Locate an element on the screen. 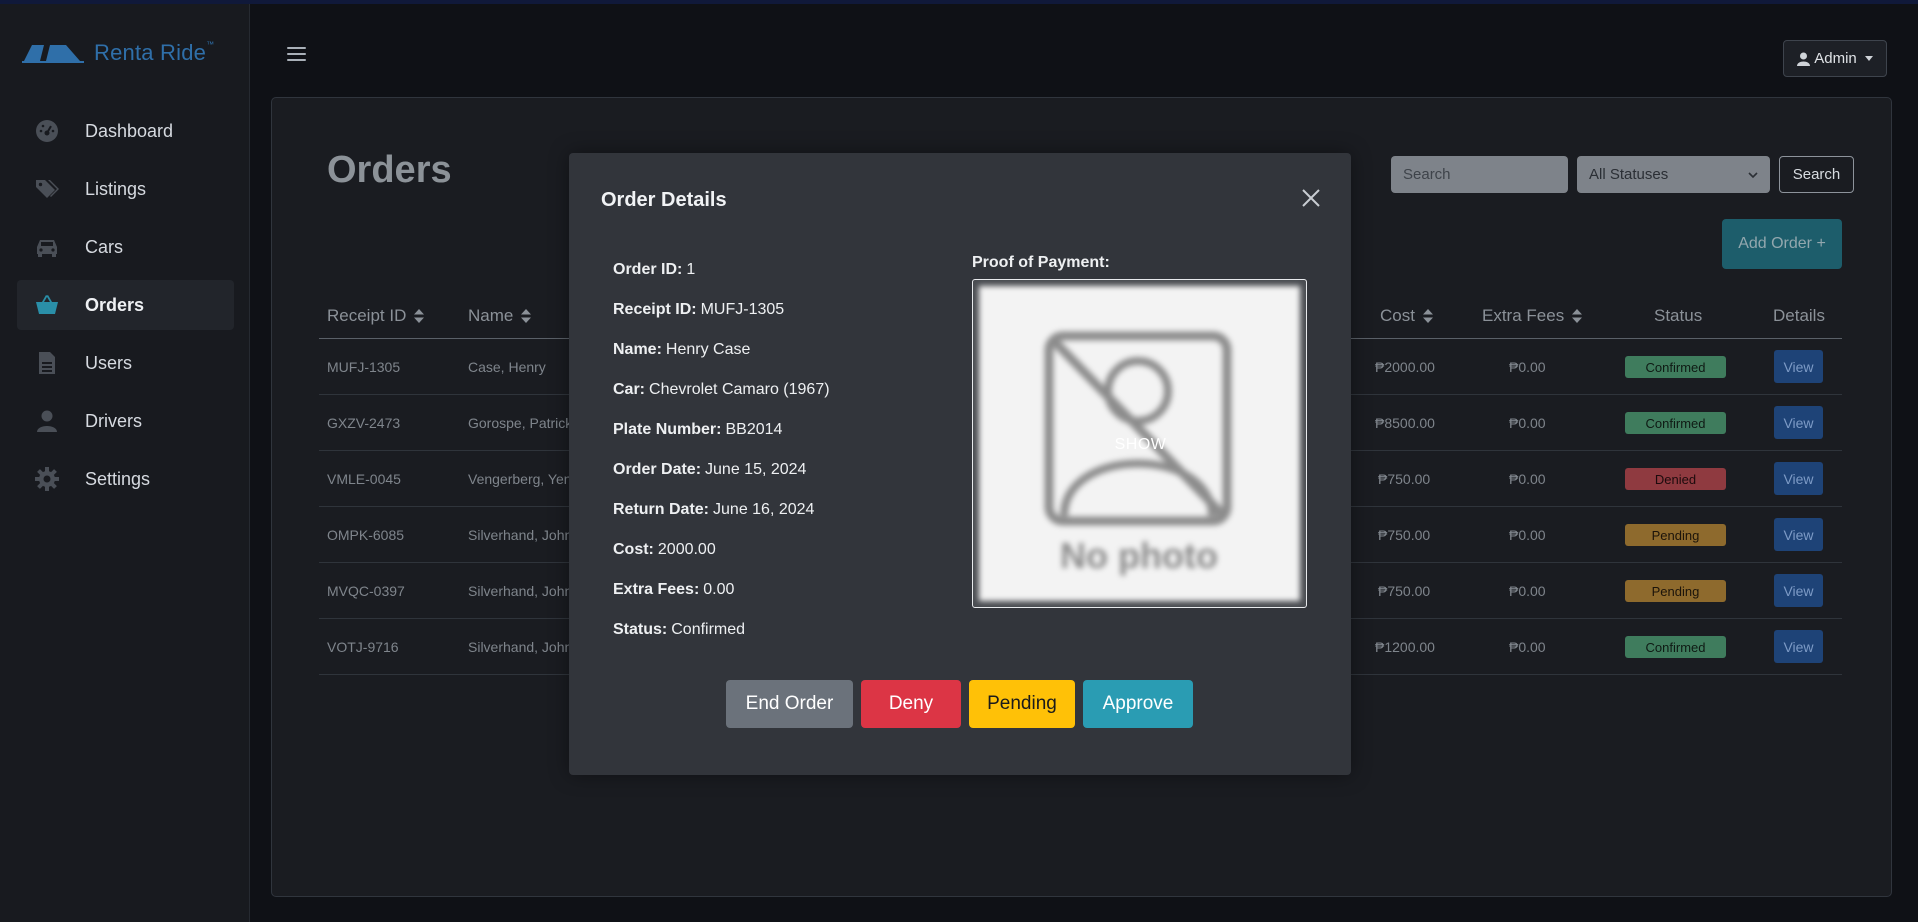 The height and width of the screenshot is (922, 1918). detail-name: Name: Henry Case is located at coordinates (682, 349).